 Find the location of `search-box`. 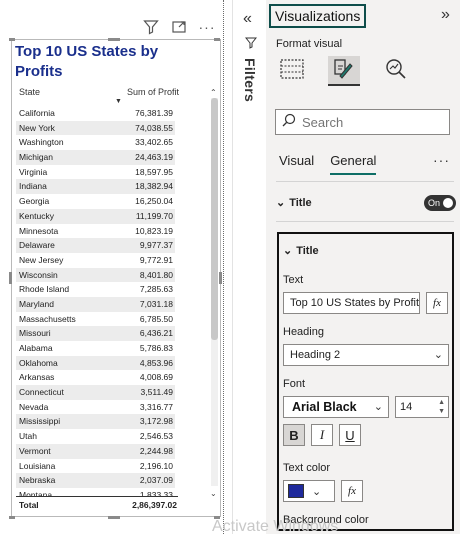

search-box is located at coordinates (362, 122).